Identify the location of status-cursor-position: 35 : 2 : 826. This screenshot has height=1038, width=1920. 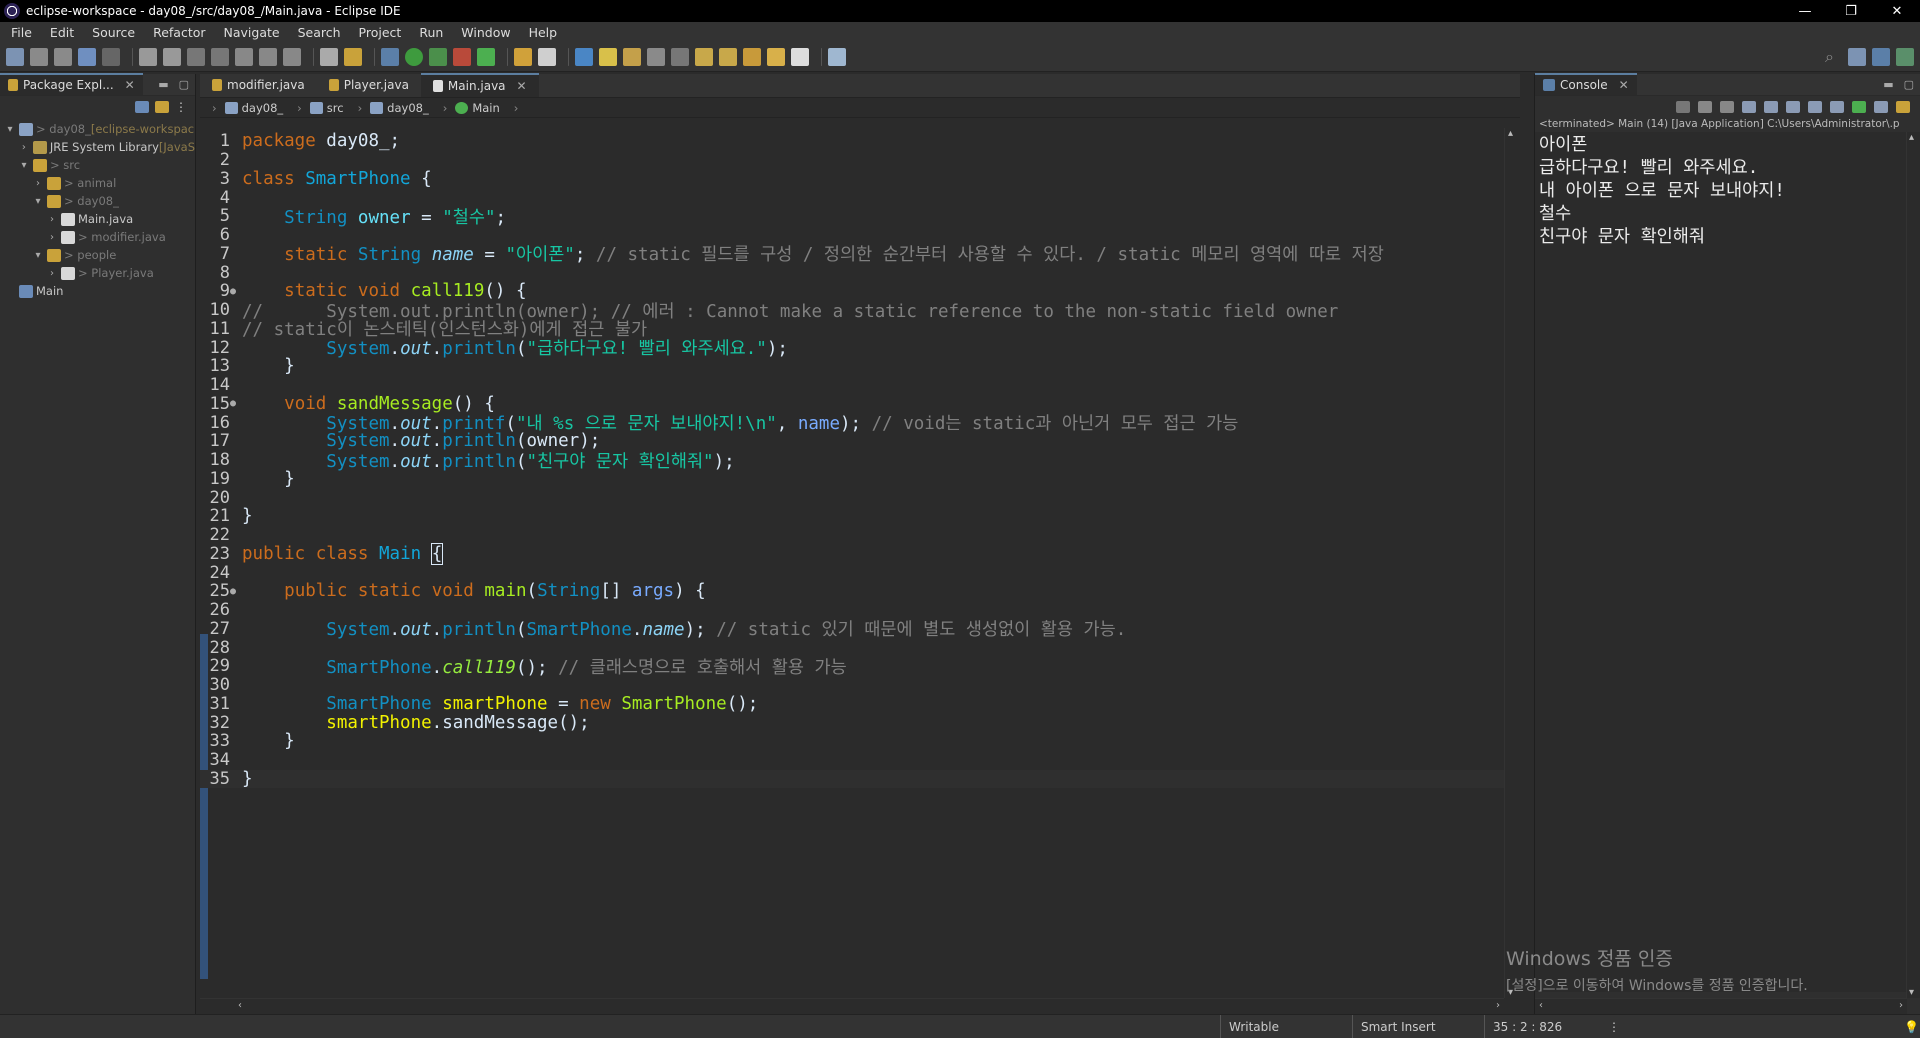
(1539, 1026).